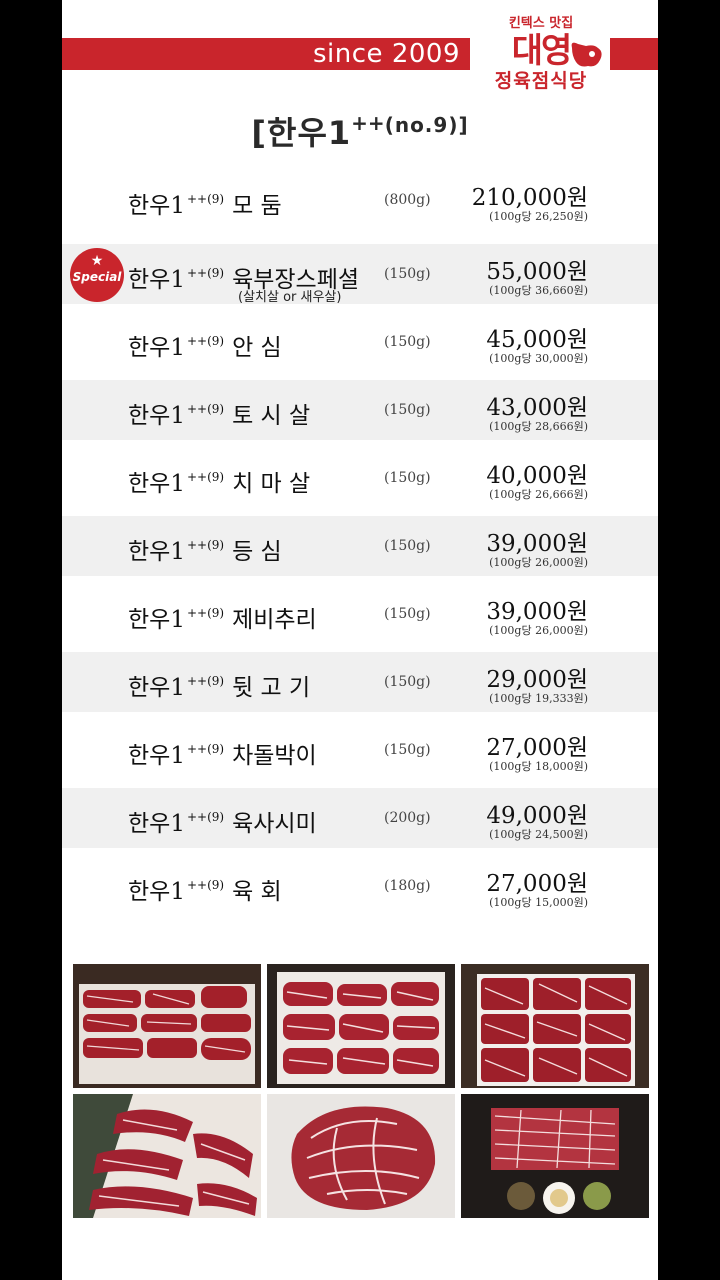 The height and width of the screenshot is (1280, 720). What do you see at coordinates (274, 756) in the screenshot?
I see `cut-name: 차돌박이` at bounding box center [274, 756].